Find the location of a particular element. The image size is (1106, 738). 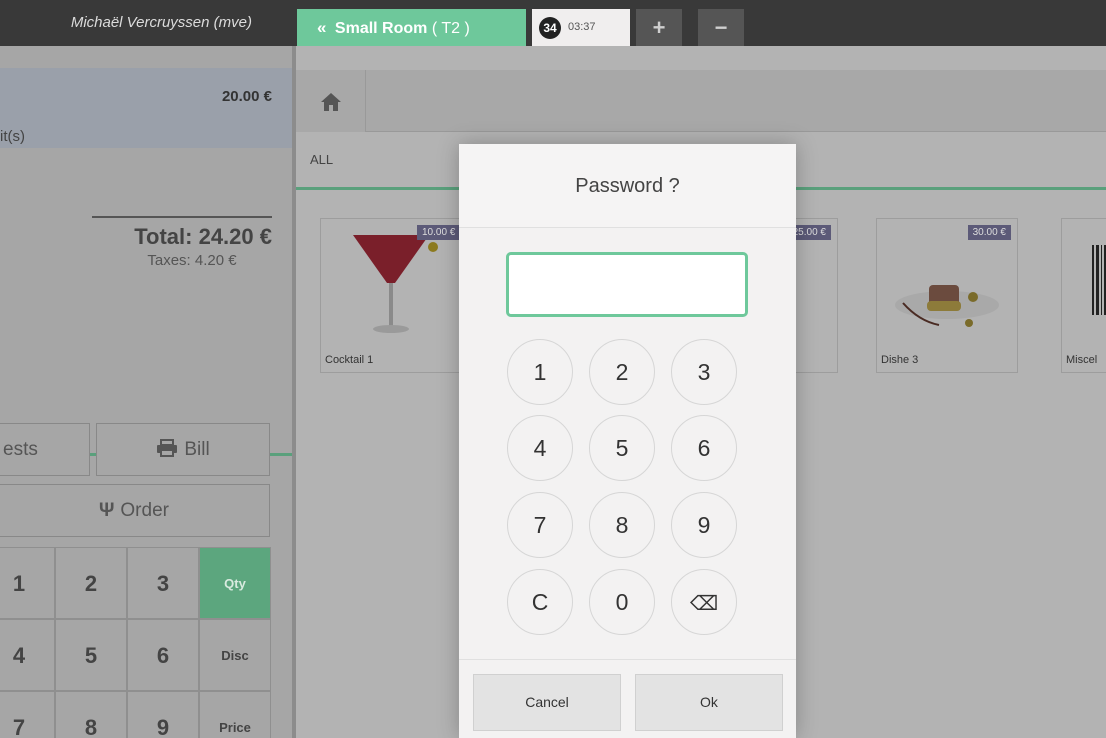

dish-image is located at coordinates (947, 282).